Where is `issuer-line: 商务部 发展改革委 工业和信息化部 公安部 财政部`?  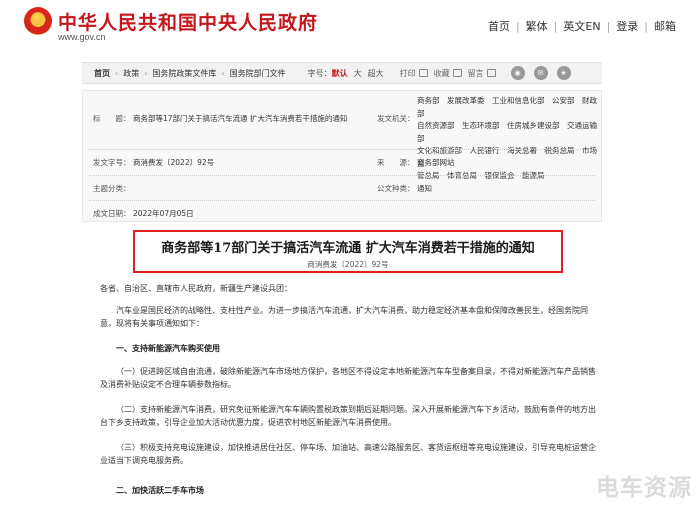 issuer-line: 商务部 发展改革委 工业和信息化部 公安部 财政部 is located at coordinates (507, 107).